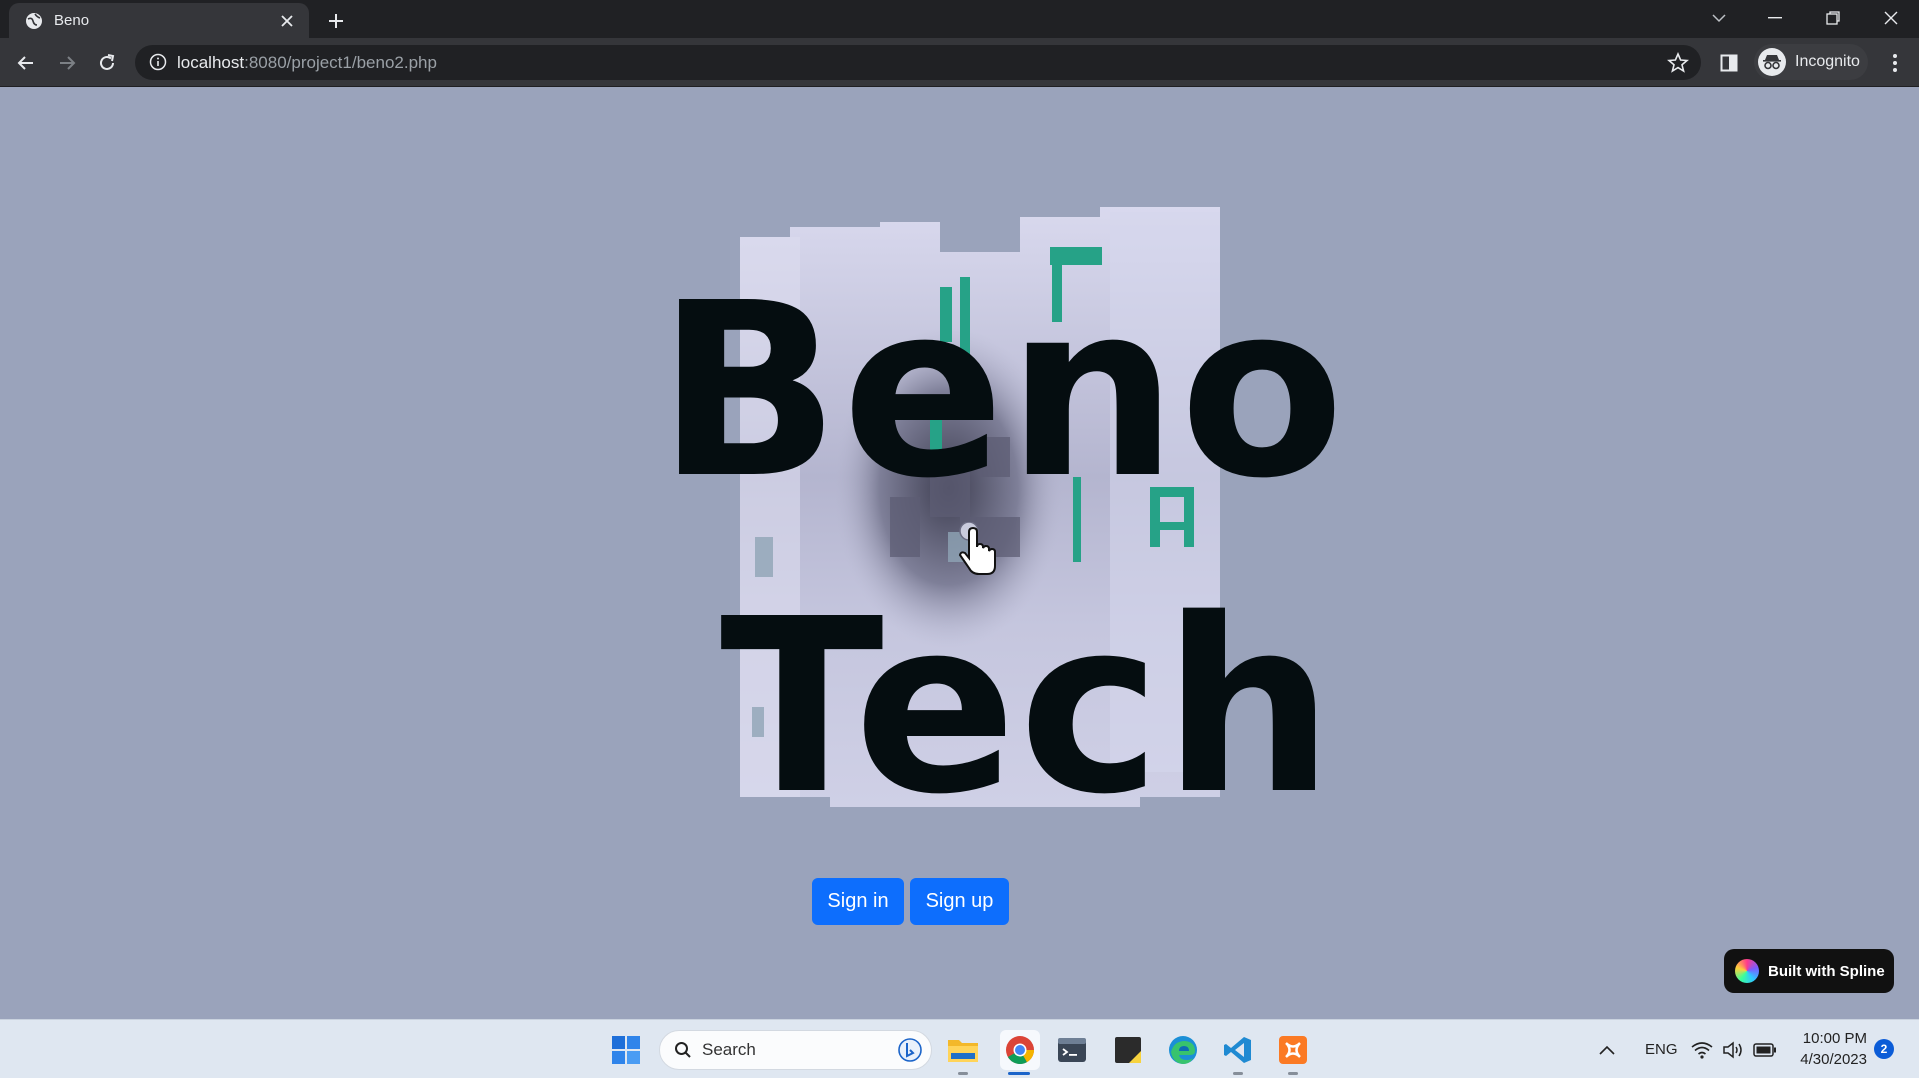 This screenshot has height=1078, width=1919. What do you see at coordinates (34, 21) in the screenshot?
I see `globe-icon` at bounding box center [34, 21].